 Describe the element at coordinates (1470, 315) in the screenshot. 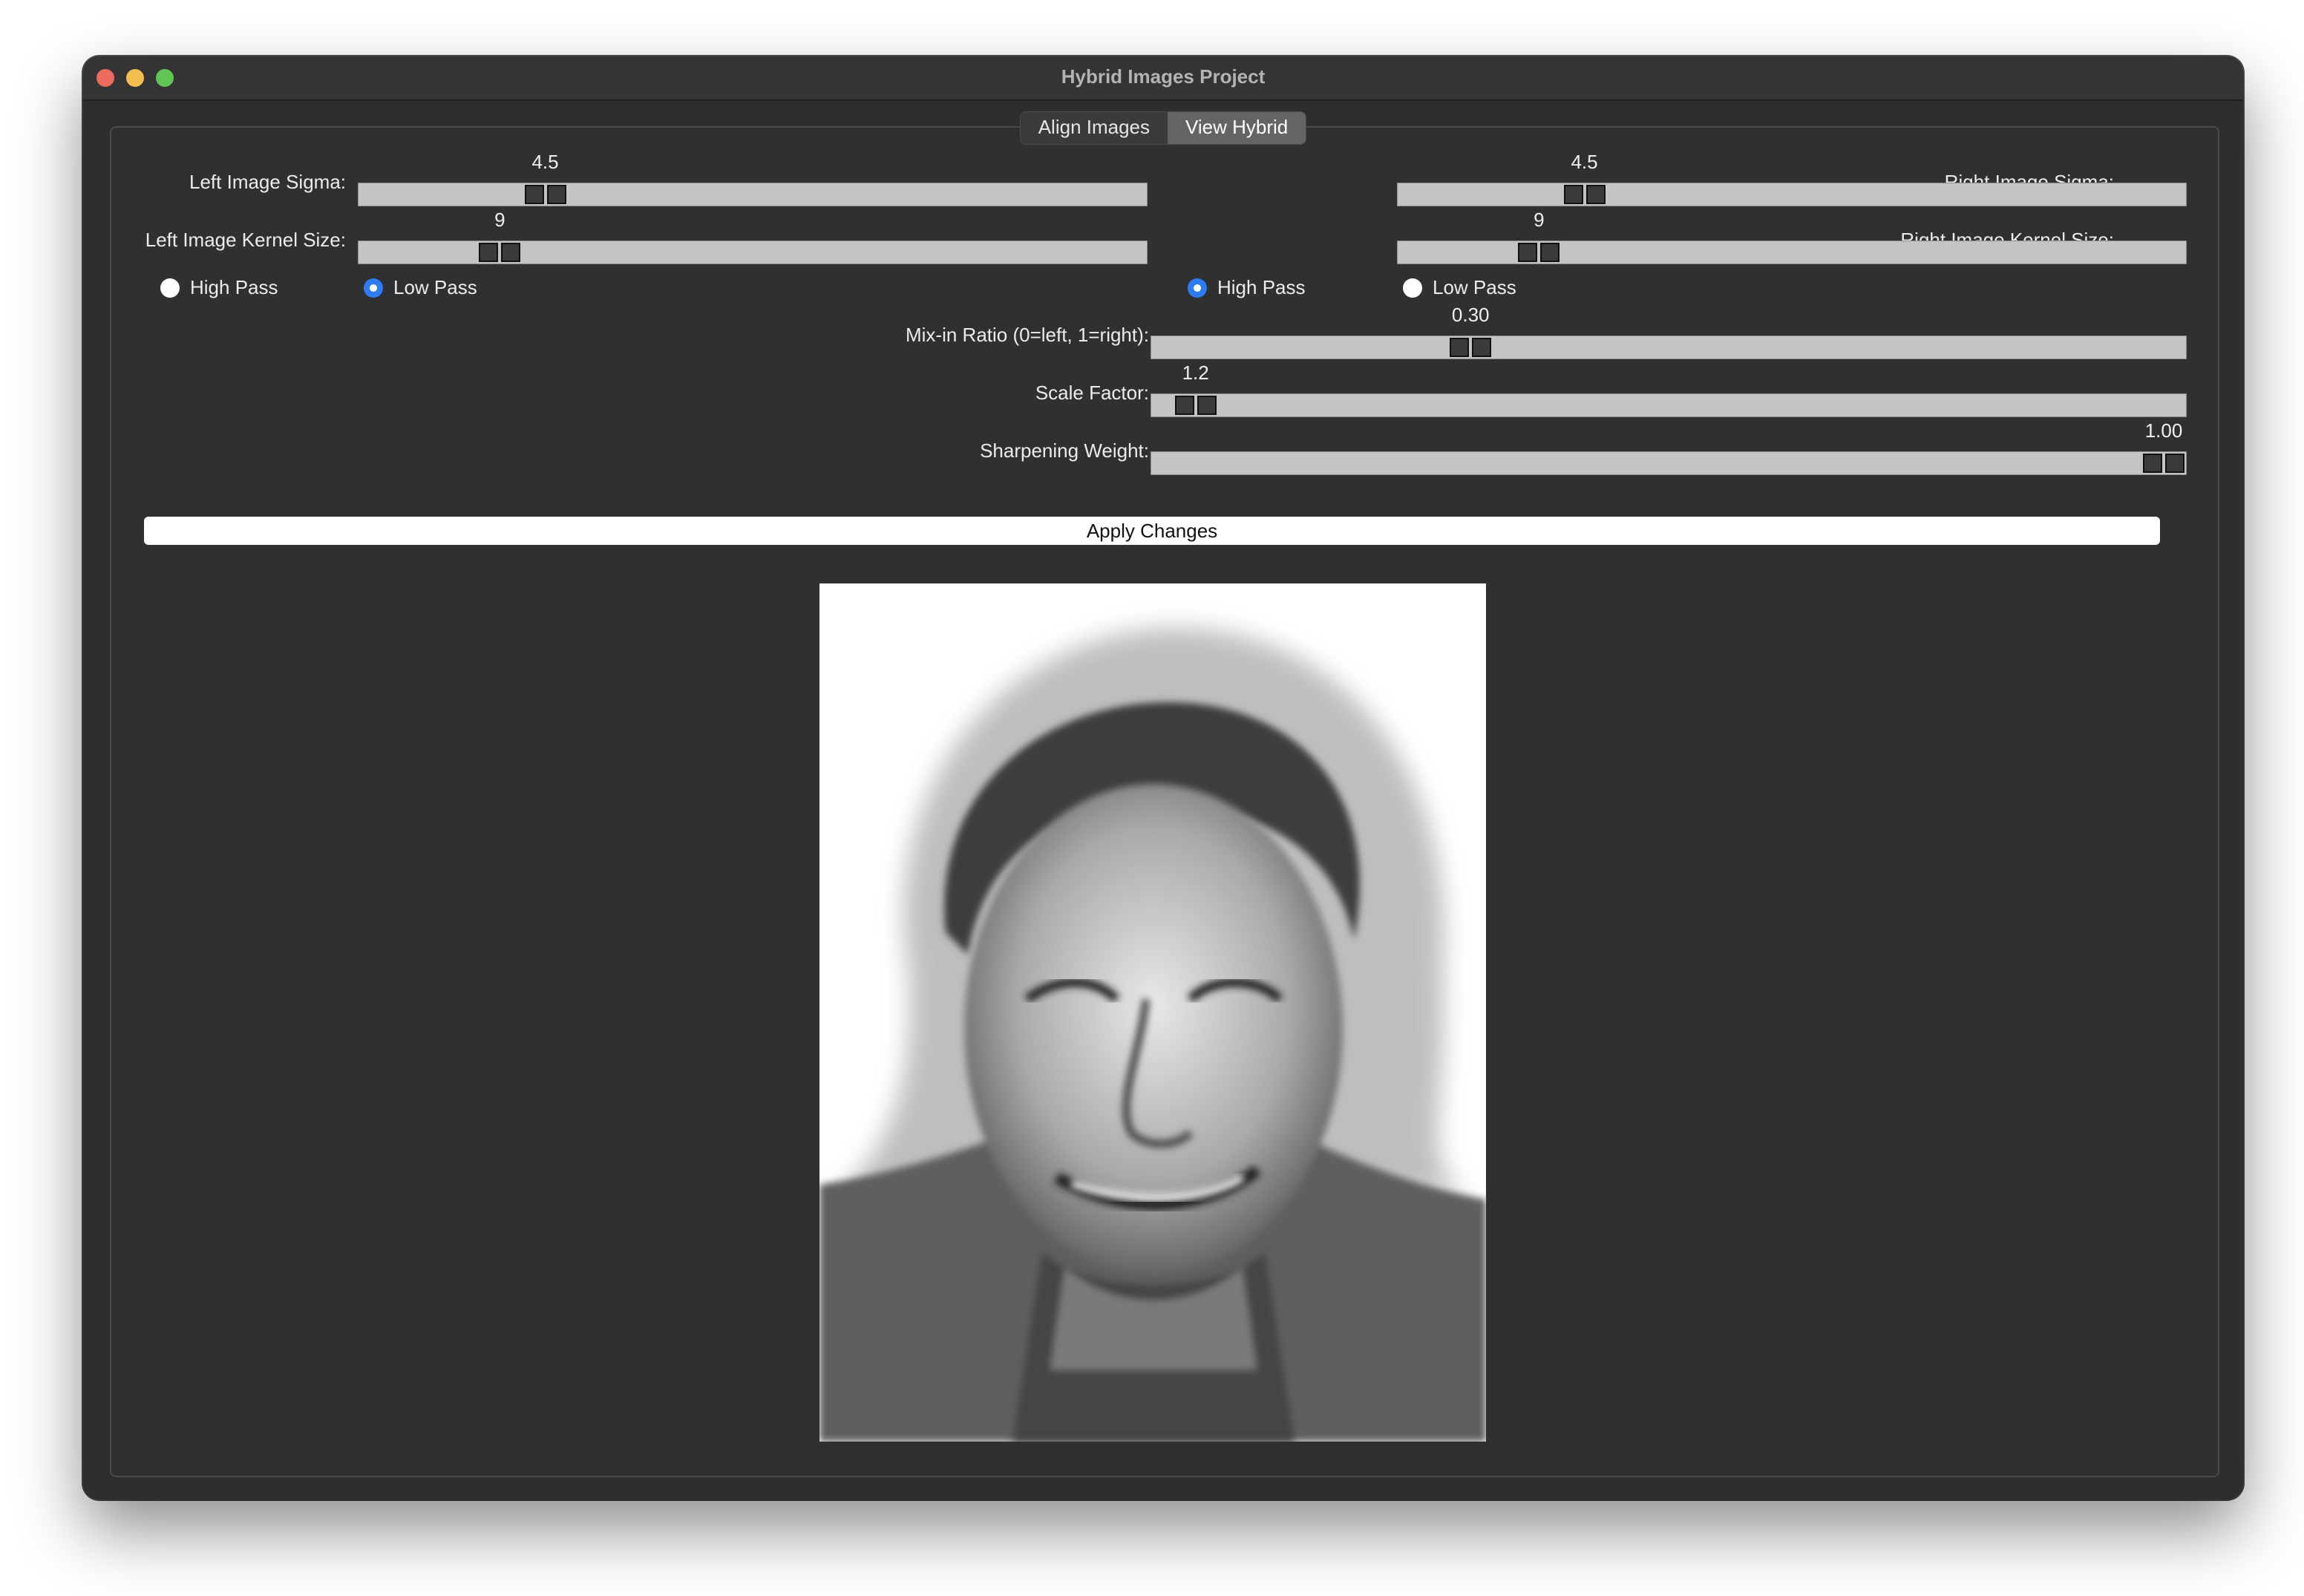

I see `mix-ratio-value: 0.30` at that location.